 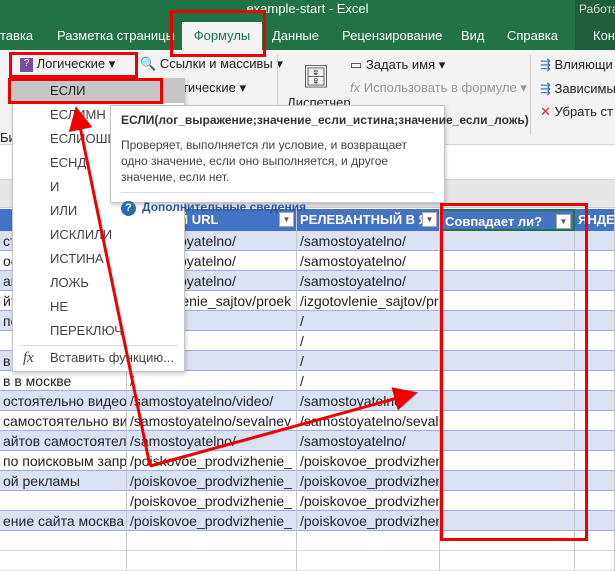 I want to click on math-button: атические ▾, so click(x=210, y=88).